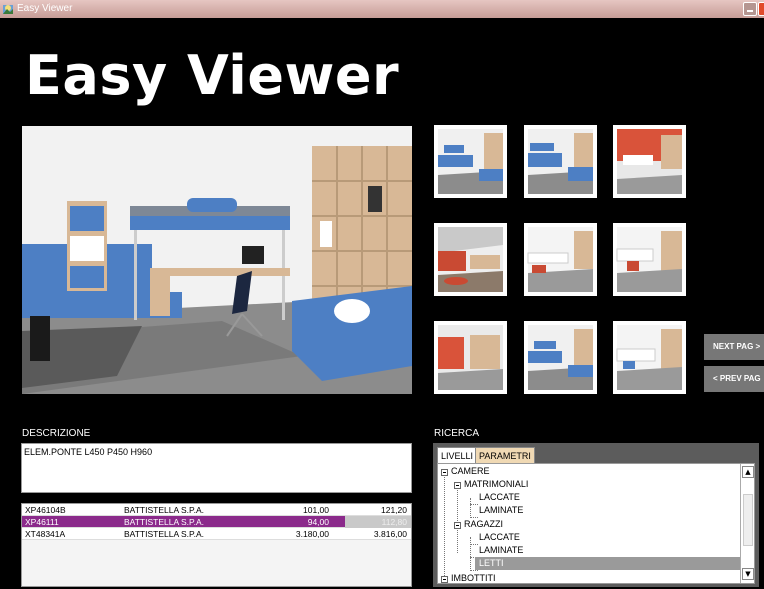 The height and width of the screenshot is (589, 764). Describe the element at coordinates (457, 525) in the screenshot. I see `collapse-ragazzi-icon` at that location.